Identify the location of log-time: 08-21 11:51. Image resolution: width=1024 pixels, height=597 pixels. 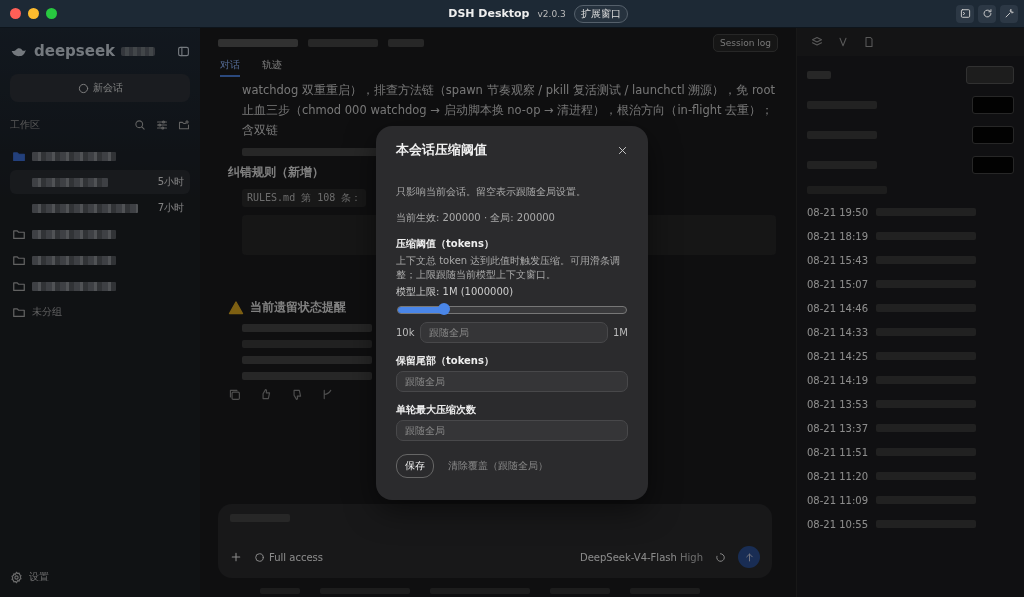
(838, 452).